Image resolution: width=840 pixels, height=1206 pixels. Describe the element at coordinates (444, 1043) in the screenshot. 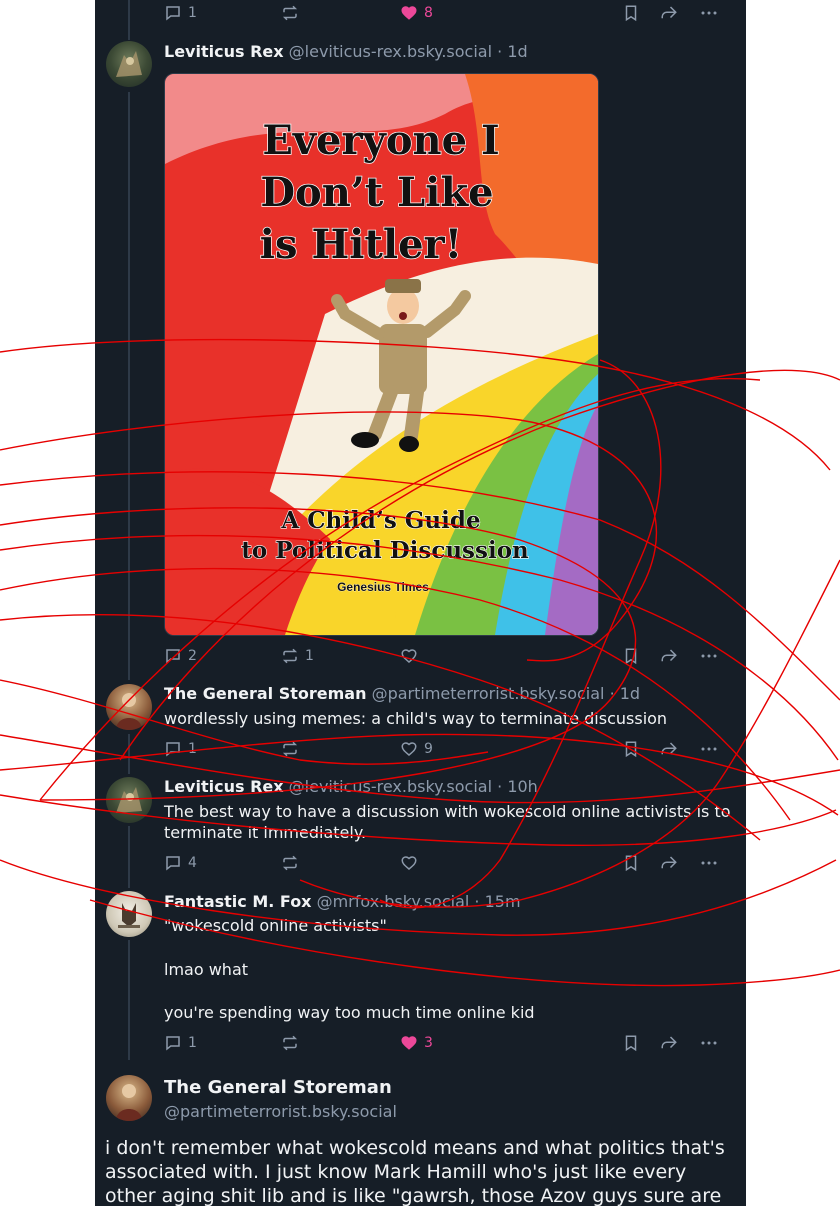

I see `post-actions: 1 3` at that location.